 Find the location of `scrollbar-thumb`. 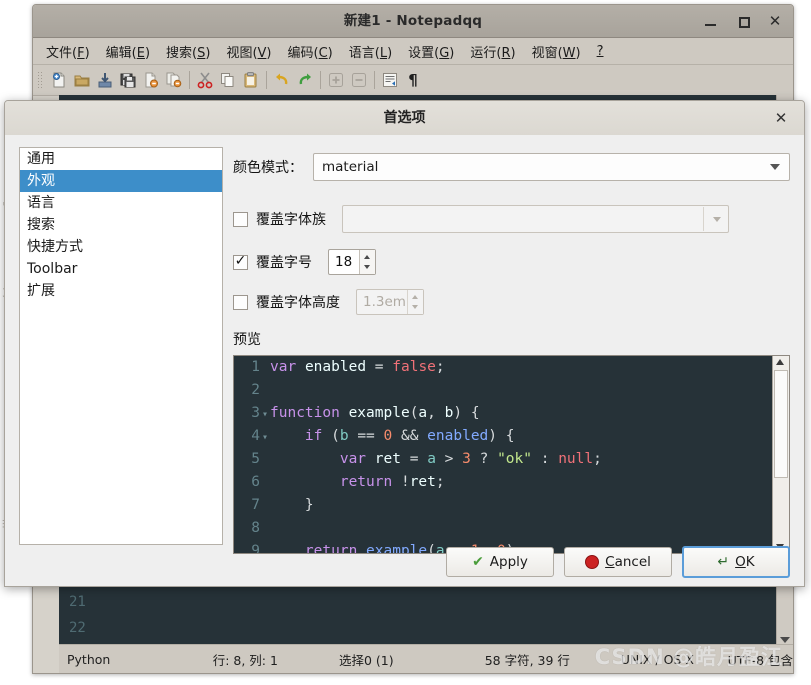

scrollbar-thumb is located at coordinates (781, 424).